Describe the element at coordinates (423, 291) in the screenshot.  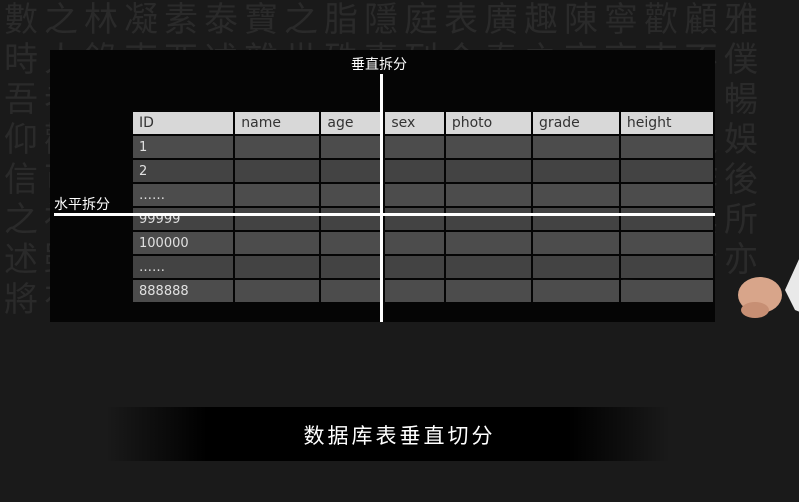
I see `table-row: 888888` at that location.